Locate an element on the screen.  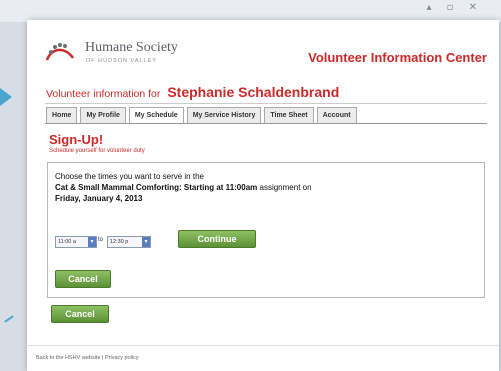
arrow-right-icon is located at coordinates (6, 97).